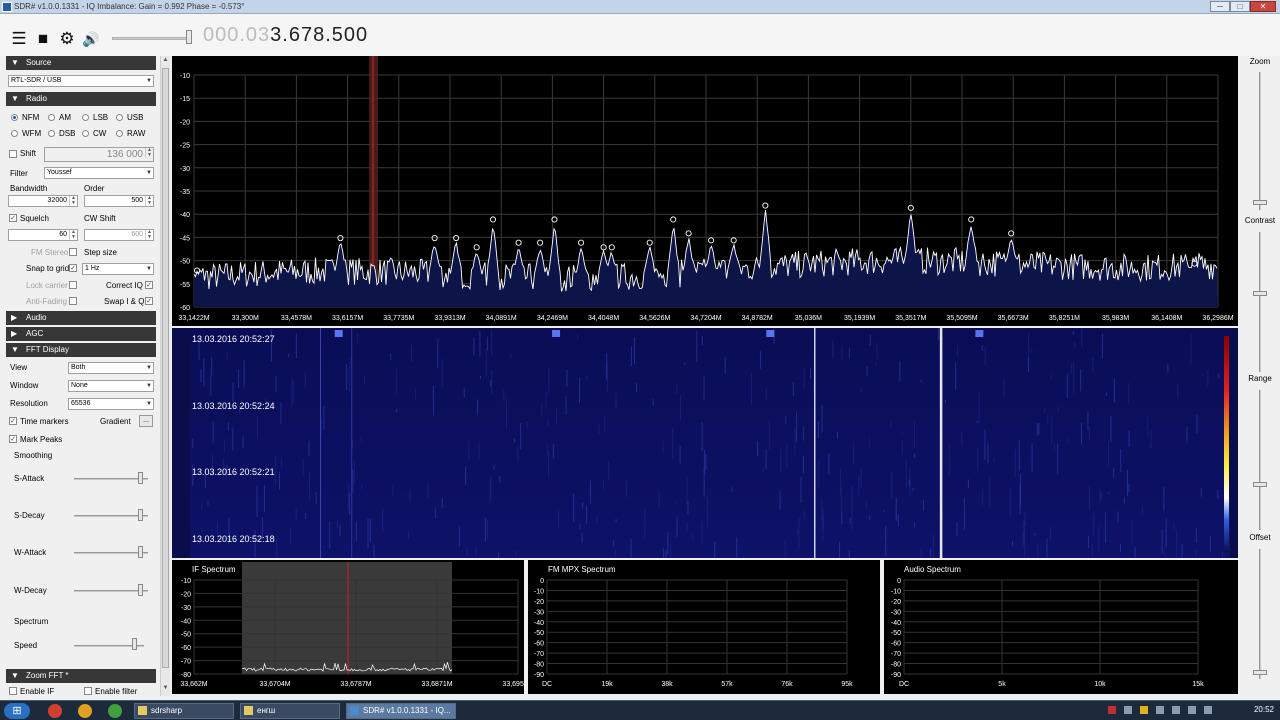  What do you see at coordinates (85, 133) in the screenshot?
I see `mode-cw-radio` at bounding box center [85, 133].